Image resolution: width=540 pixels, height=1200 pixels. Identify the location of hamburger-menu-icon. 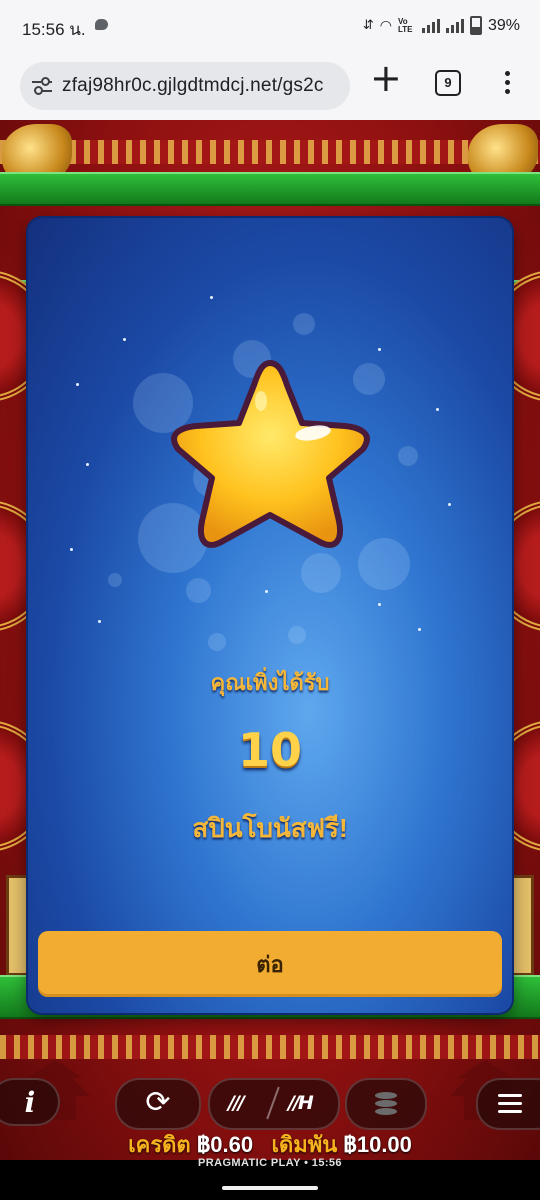
(508, 1104).